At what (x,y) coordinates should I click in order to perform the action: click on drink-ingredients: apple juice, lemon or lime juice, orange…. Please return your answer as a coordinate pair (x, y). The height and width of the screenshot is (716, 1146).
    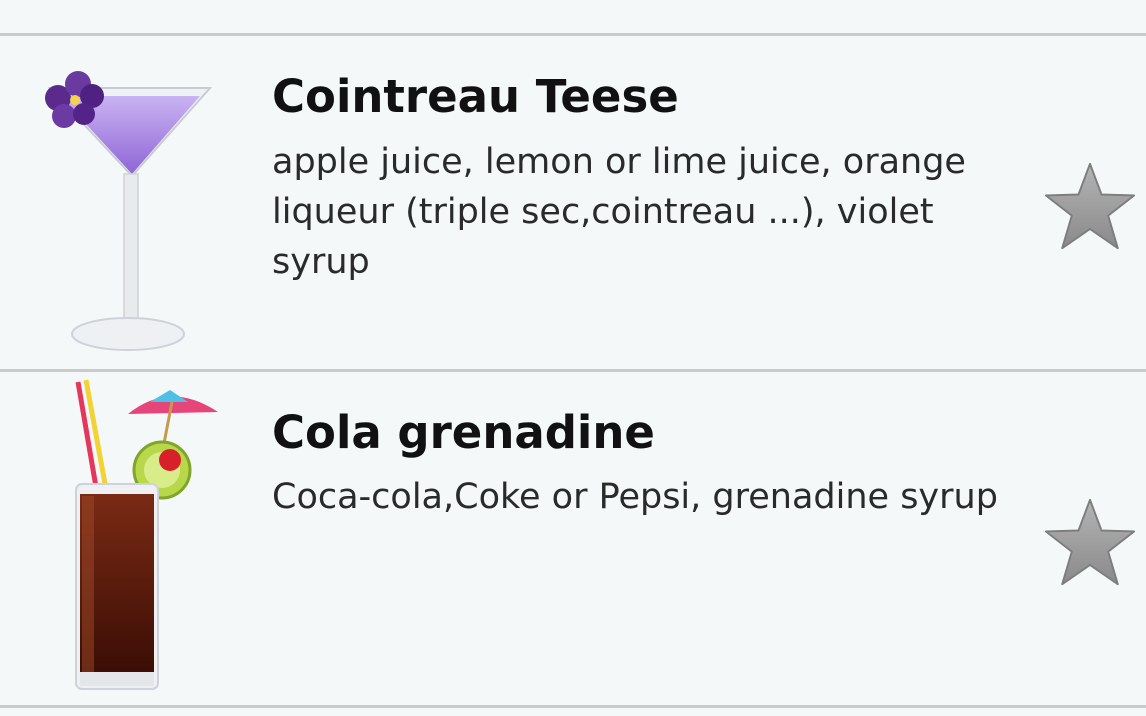
    Looking at the image, I should click on (619, 212).